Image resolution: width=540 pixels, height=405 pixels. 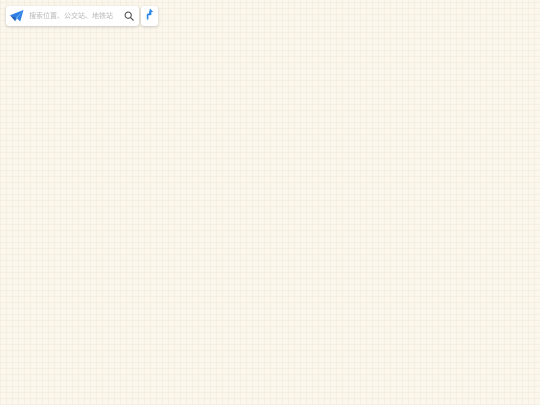 I want to click on route-button, so click(x=149, y=16).